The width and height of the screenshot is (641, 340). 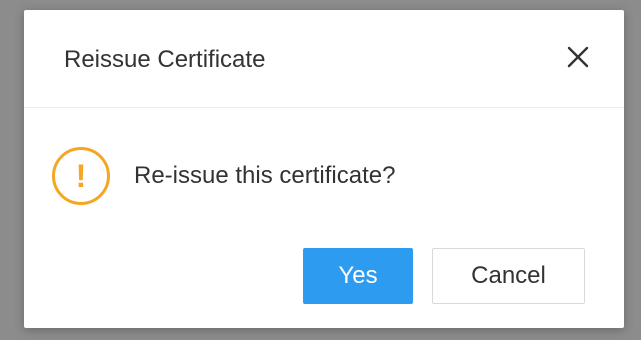 I want to click on dialog-body: ! Re-issue this certificate?, so click(x=223, y=176).